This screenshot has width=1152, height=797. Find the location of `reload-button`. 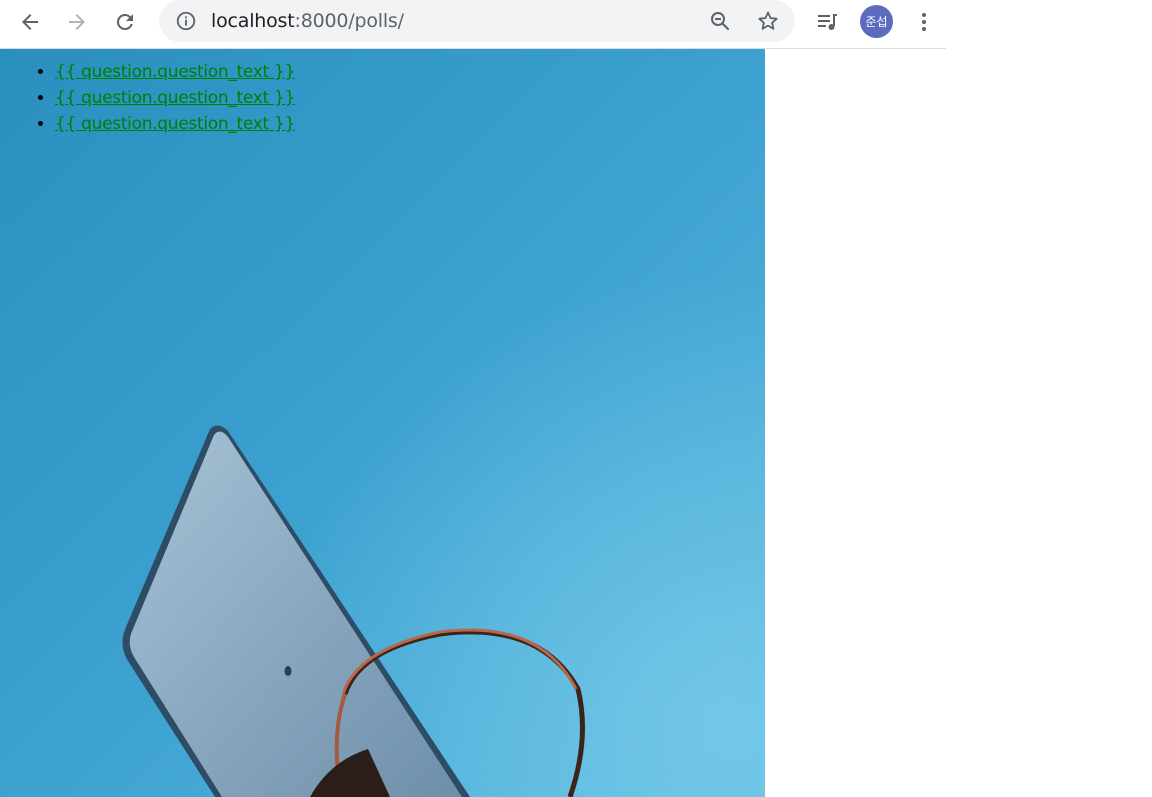

reload-button is located at coordinates (125, 22).